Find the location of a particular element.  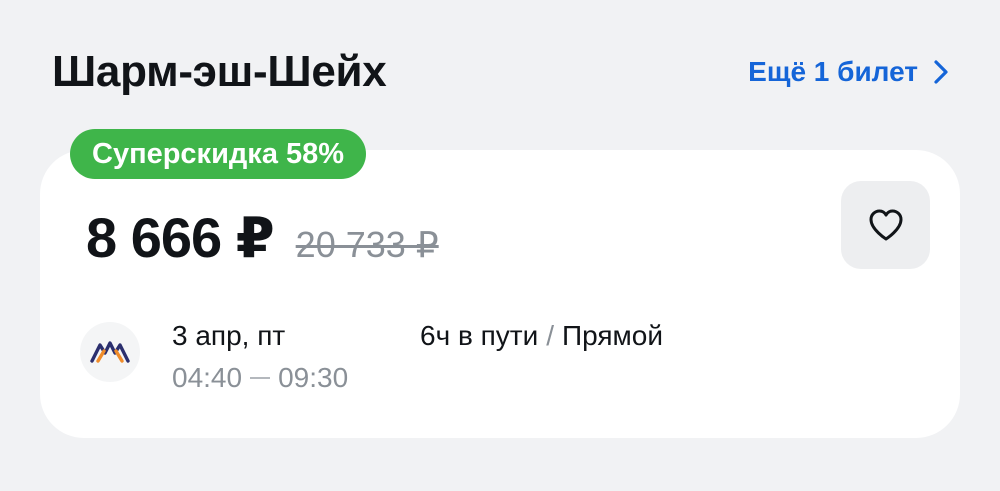

more-tickets-link: Ещё 1 билет is located at coordinates (850, 72).